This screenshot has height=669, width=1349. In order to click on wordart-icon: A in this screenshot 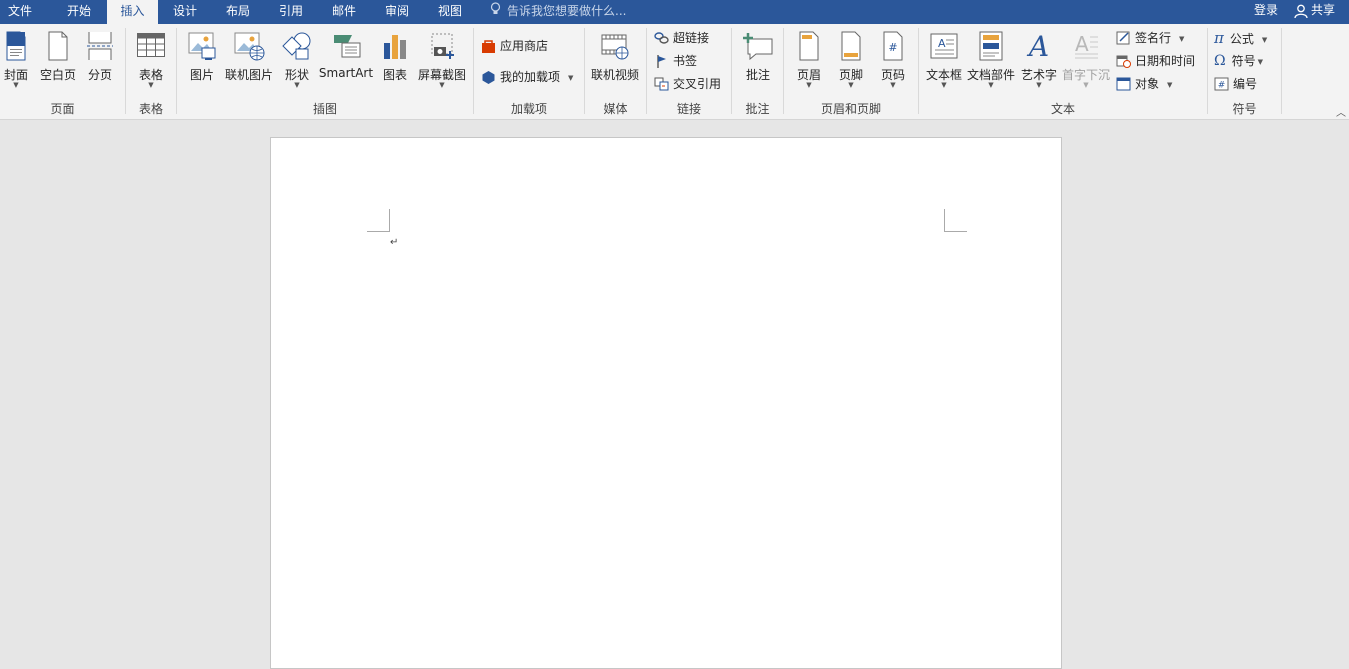, I will do `click(1037, 46)`.